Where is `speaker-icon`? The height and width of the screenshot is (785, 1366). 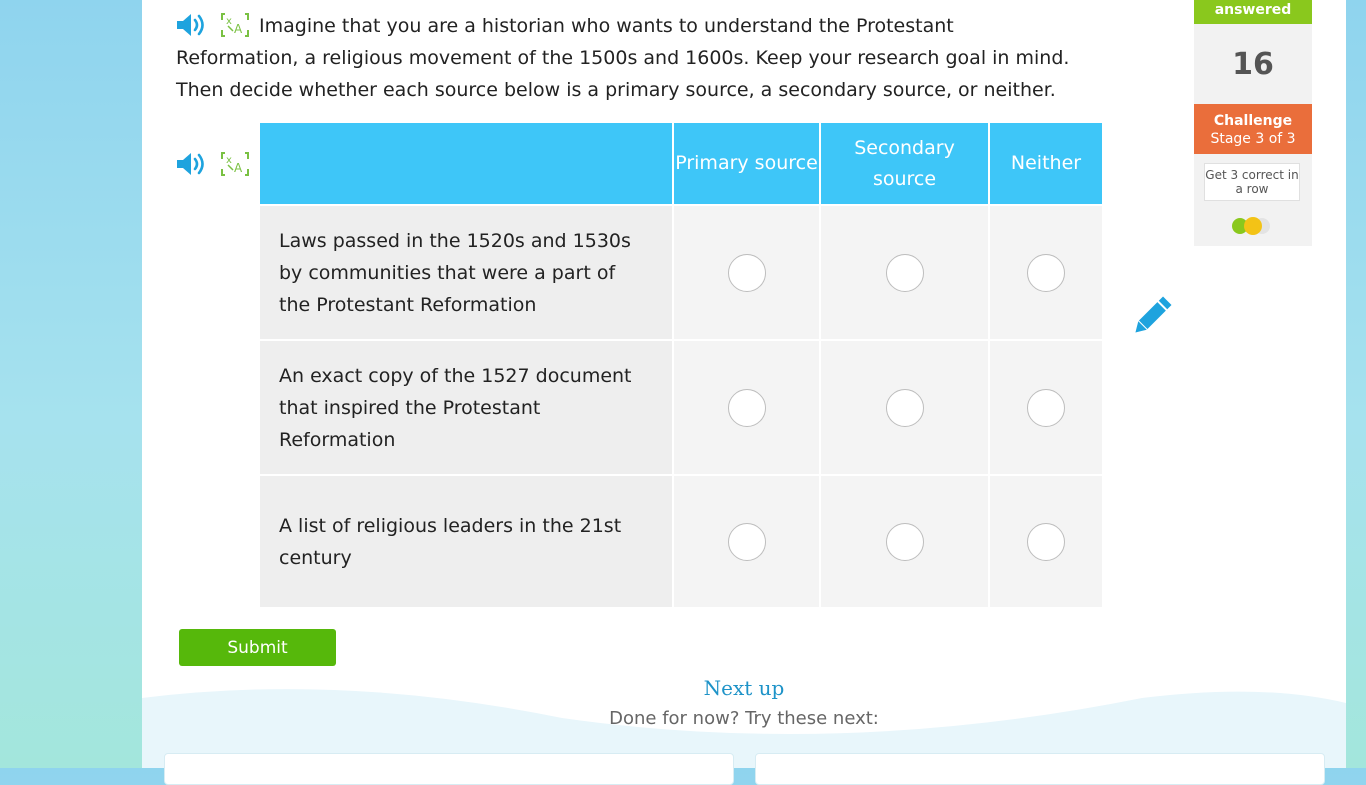 speaker-icon is located at coordinates (192, 164).